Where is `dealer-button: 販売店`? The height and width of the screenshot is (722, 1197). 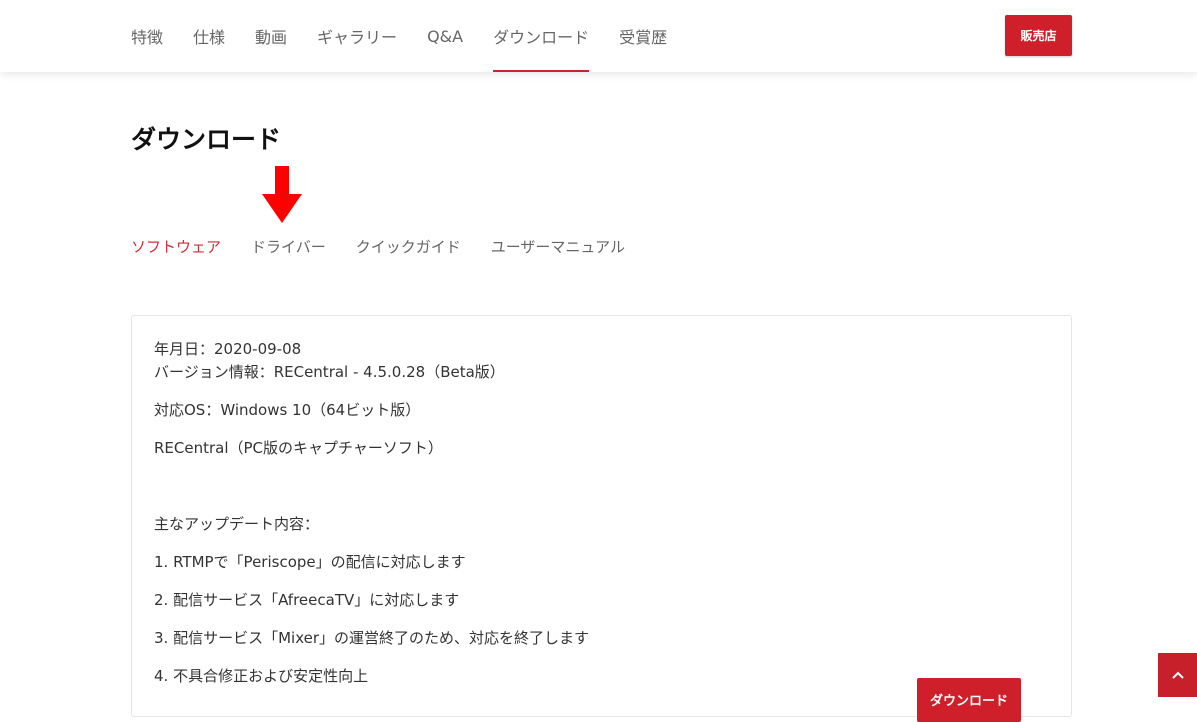
dealer-button: 販売店 is located at coordinates (1038, 35).